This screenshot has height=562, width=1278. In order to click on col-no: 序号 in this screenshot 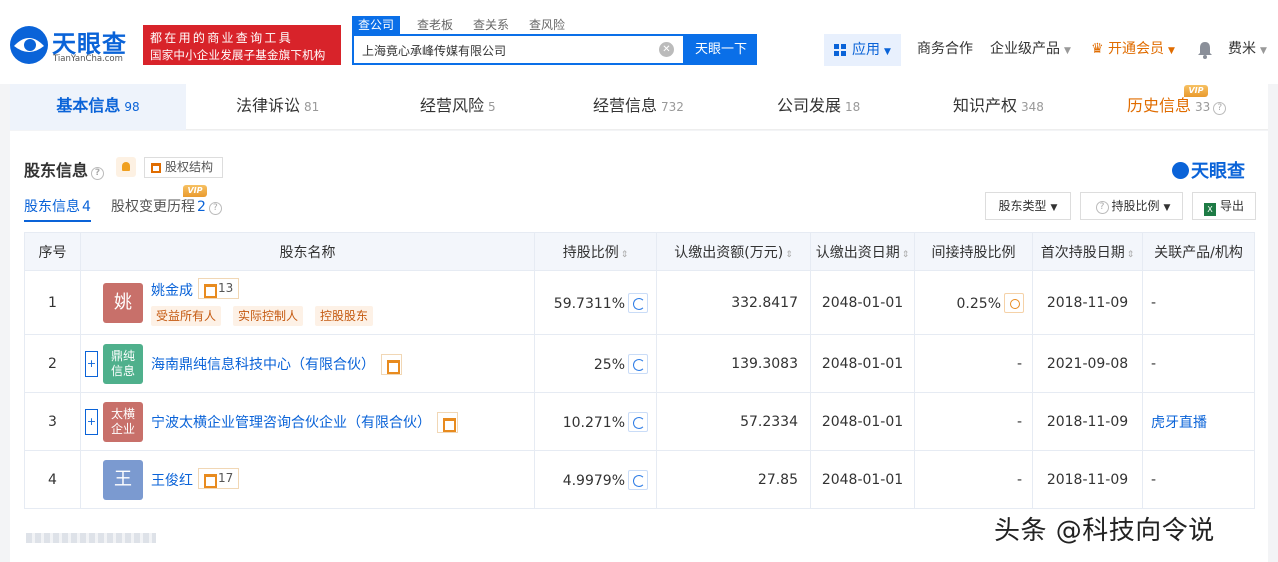, I will do `click(52, 251)`.